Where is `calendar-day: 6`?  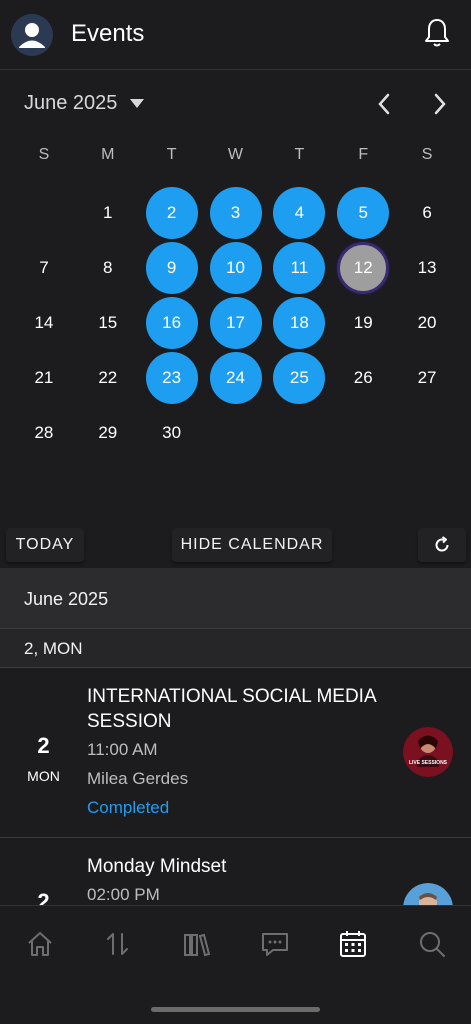 calendar-day: 6 is located at coordinates (427, 213).